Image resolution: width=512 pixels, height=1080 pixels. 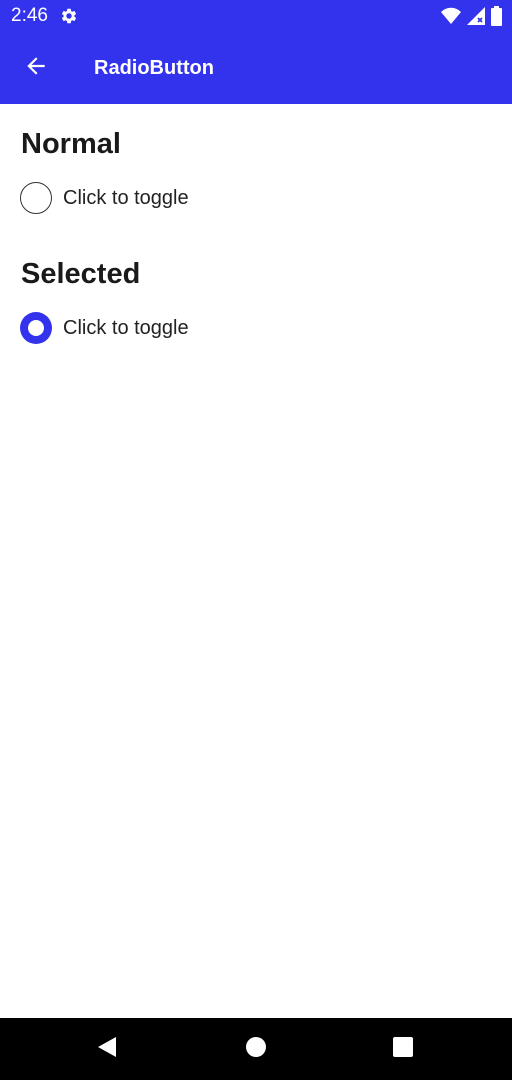 I want to click on wifi-icon, so click(x=451, y=16).